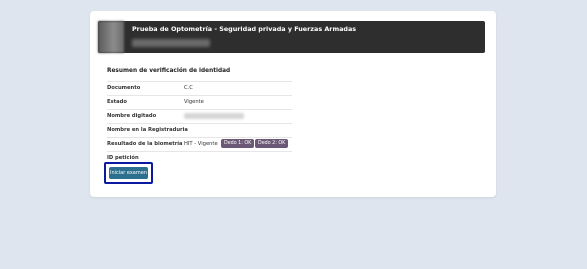 Image resolution: width=587 pixels, height=269 pixels. I want to click on start-exam-button: Iniciar examen, so click(128, 173).